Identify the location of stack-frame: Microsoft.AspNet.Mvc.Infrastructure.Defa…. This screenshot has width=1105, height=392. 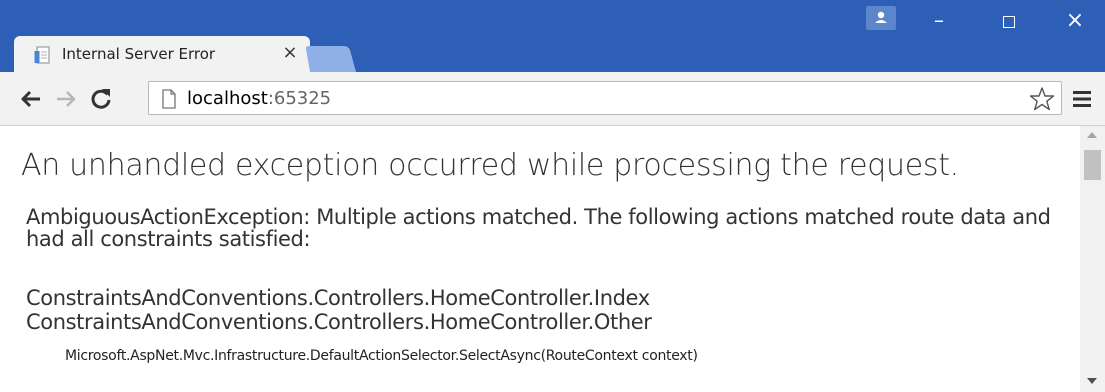
(381, 356).